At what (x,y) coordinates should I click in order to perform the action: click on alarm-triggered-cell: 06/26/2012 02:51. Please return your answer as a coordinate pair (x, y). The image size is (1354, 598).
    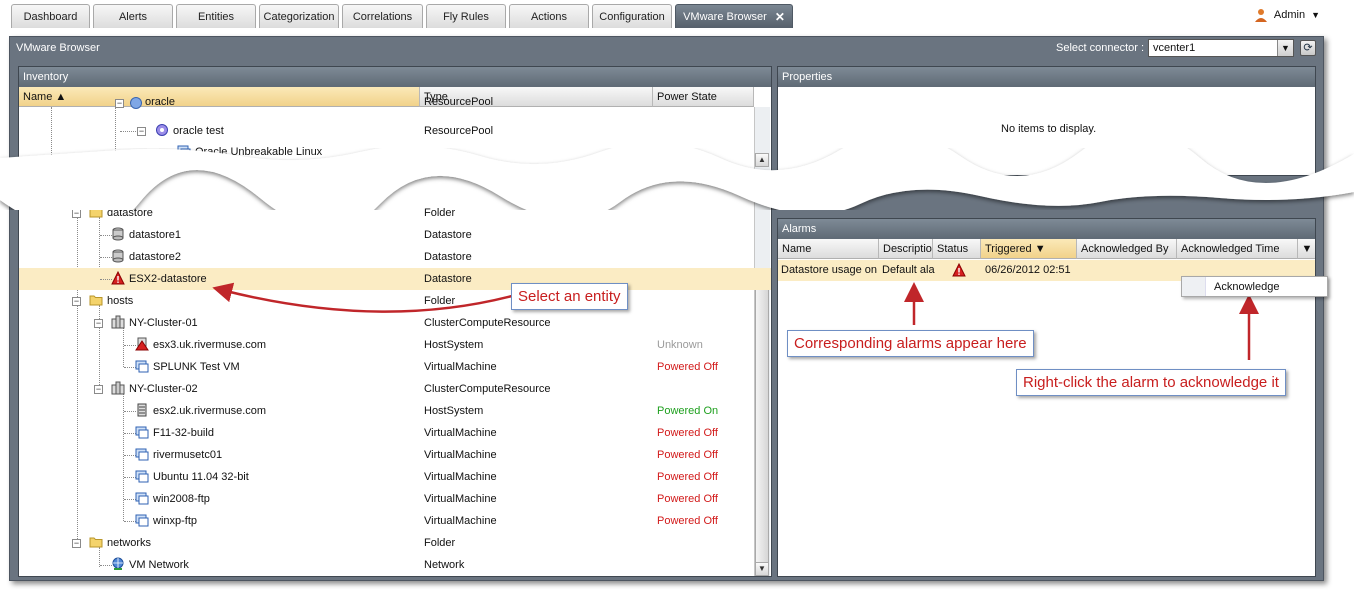
    Looking at the image, I should click on (1028, 270).